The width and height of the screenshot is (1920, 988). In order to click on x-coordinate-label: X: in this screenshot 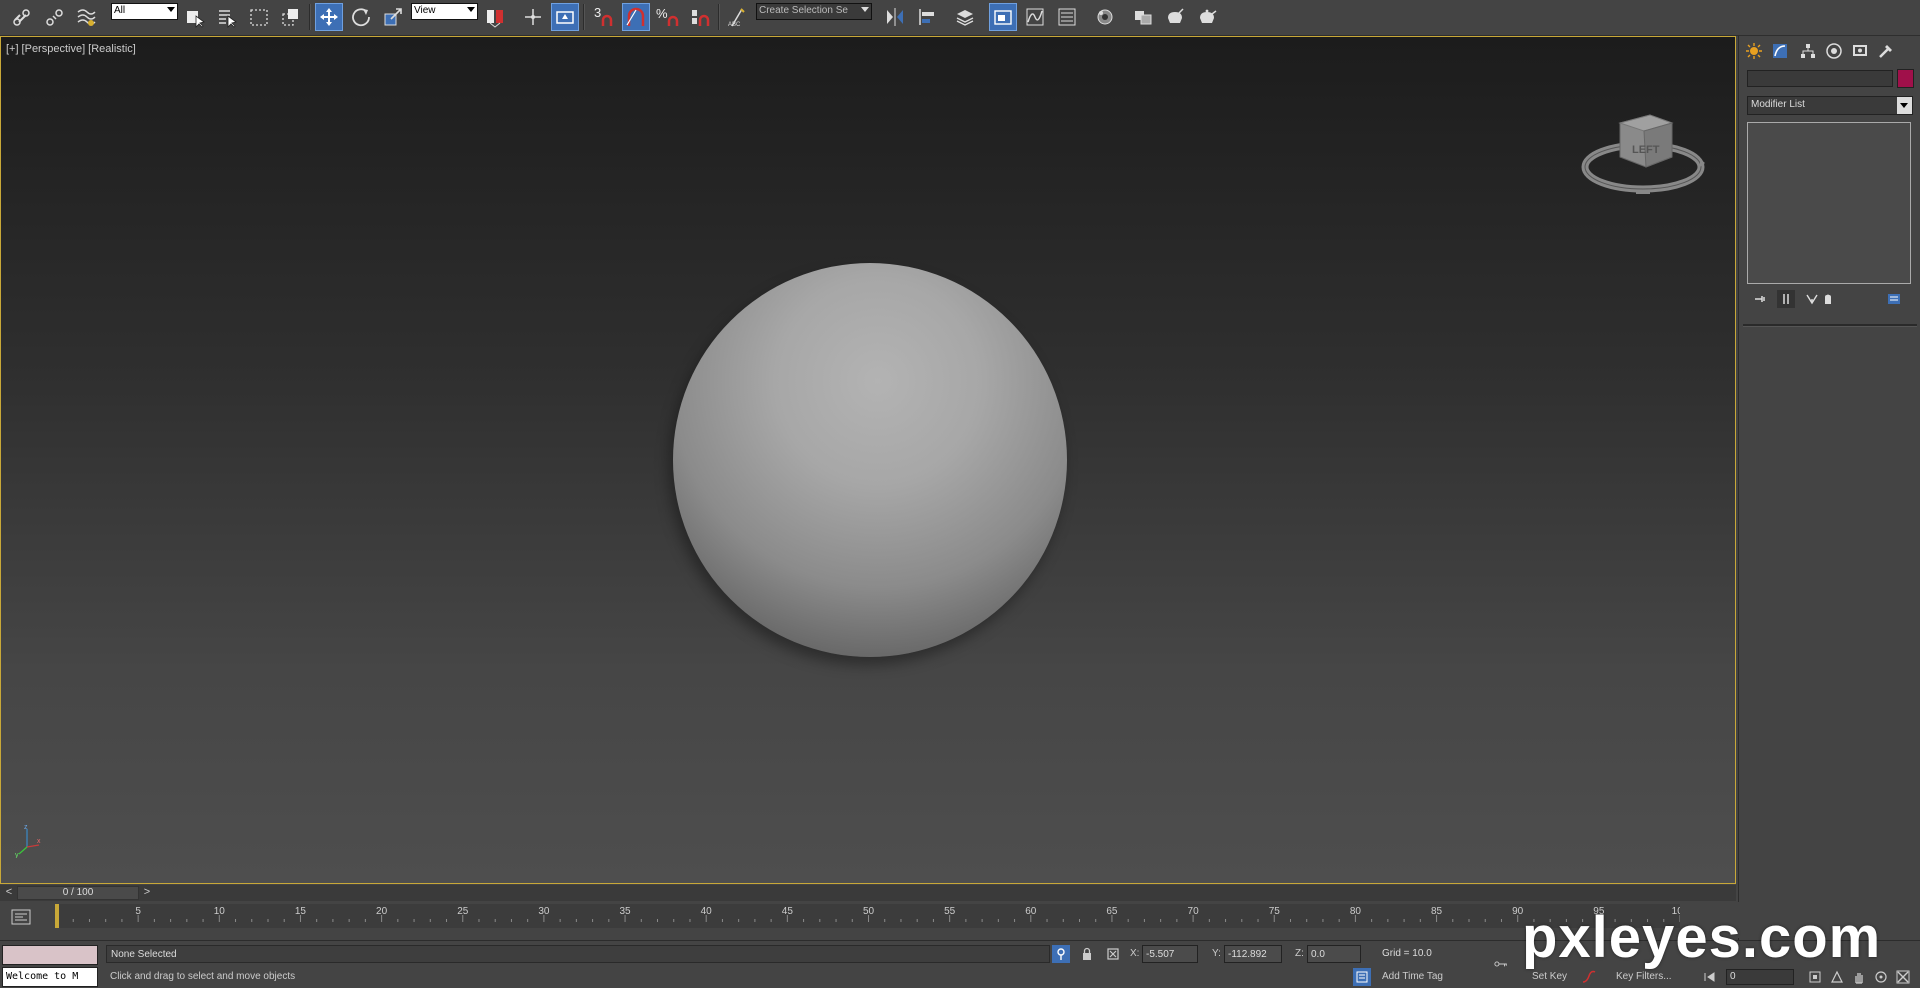, I will do `click(1135, 953)`.